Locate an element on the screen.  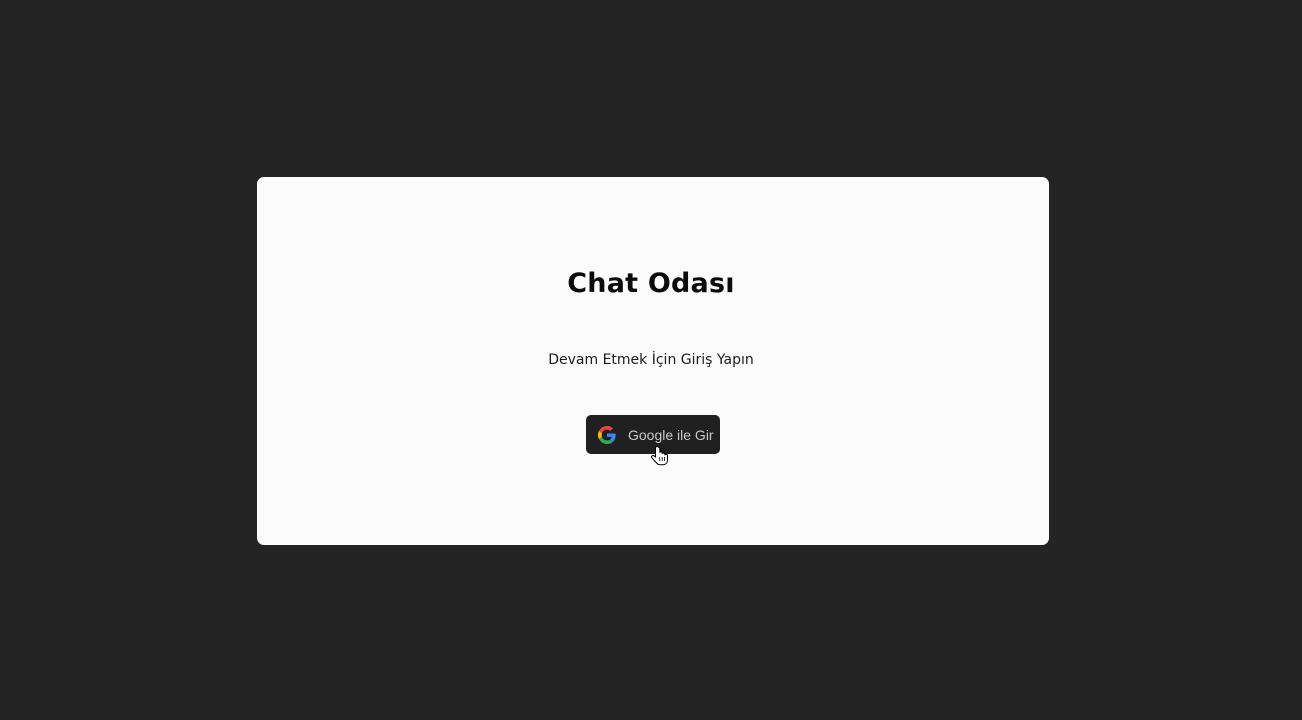
page-title: Chat Odası is located at coordinates (651, 283).